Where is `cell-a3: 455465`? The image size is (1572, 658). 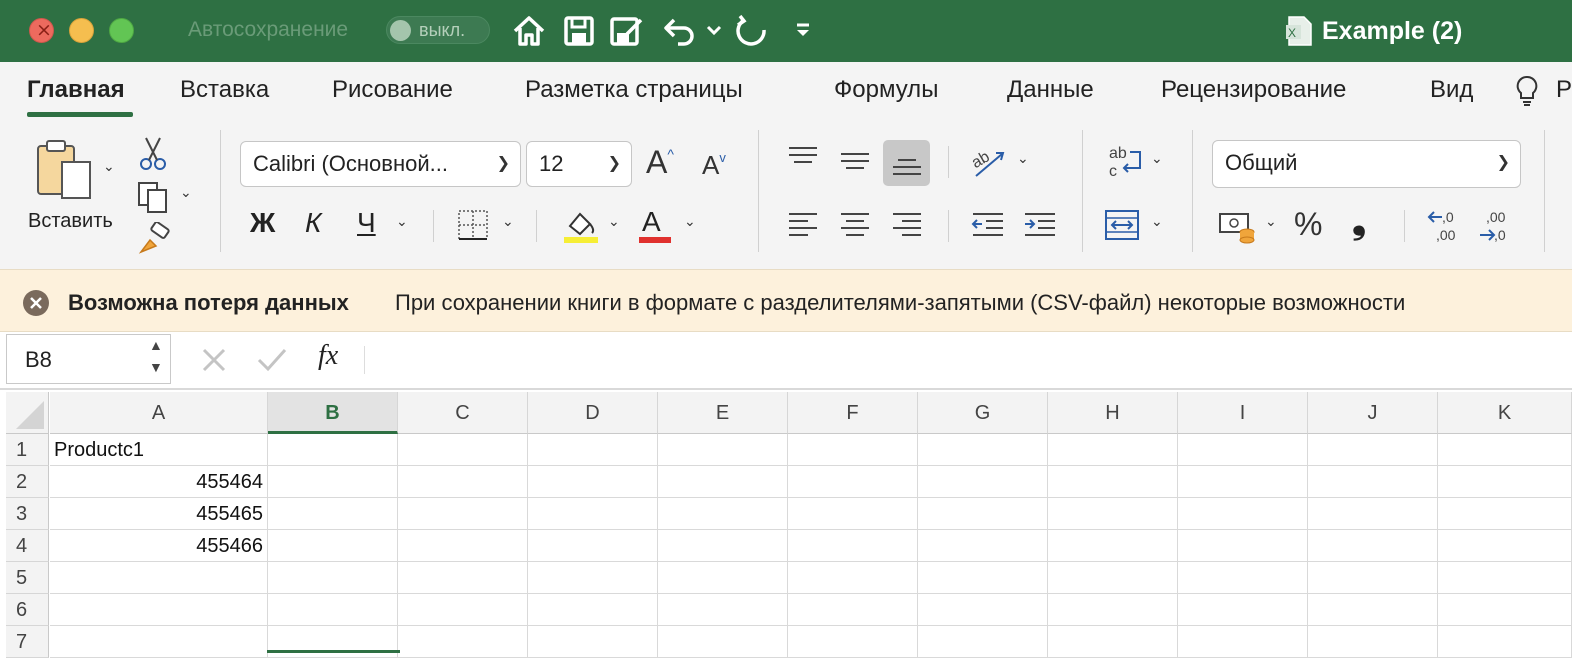 cell-a3: 455465 is located at coordinates (159, 514).